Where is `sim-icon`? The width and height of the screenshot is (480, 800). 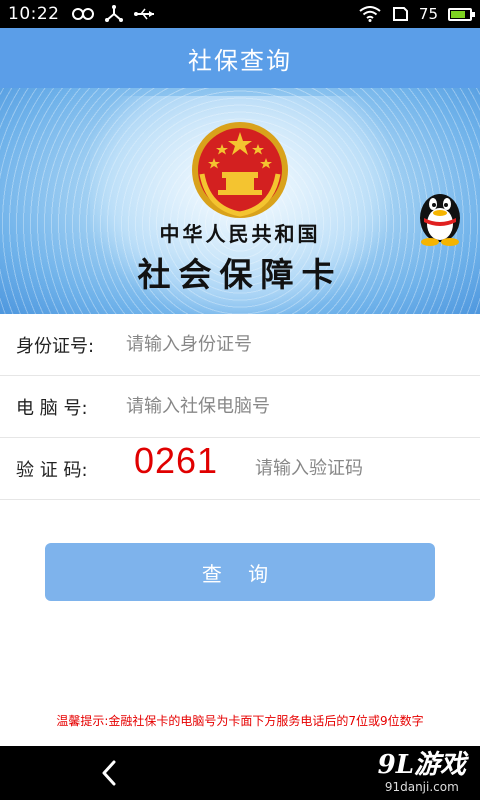 sim-icon is located at coordinates (400, 14).